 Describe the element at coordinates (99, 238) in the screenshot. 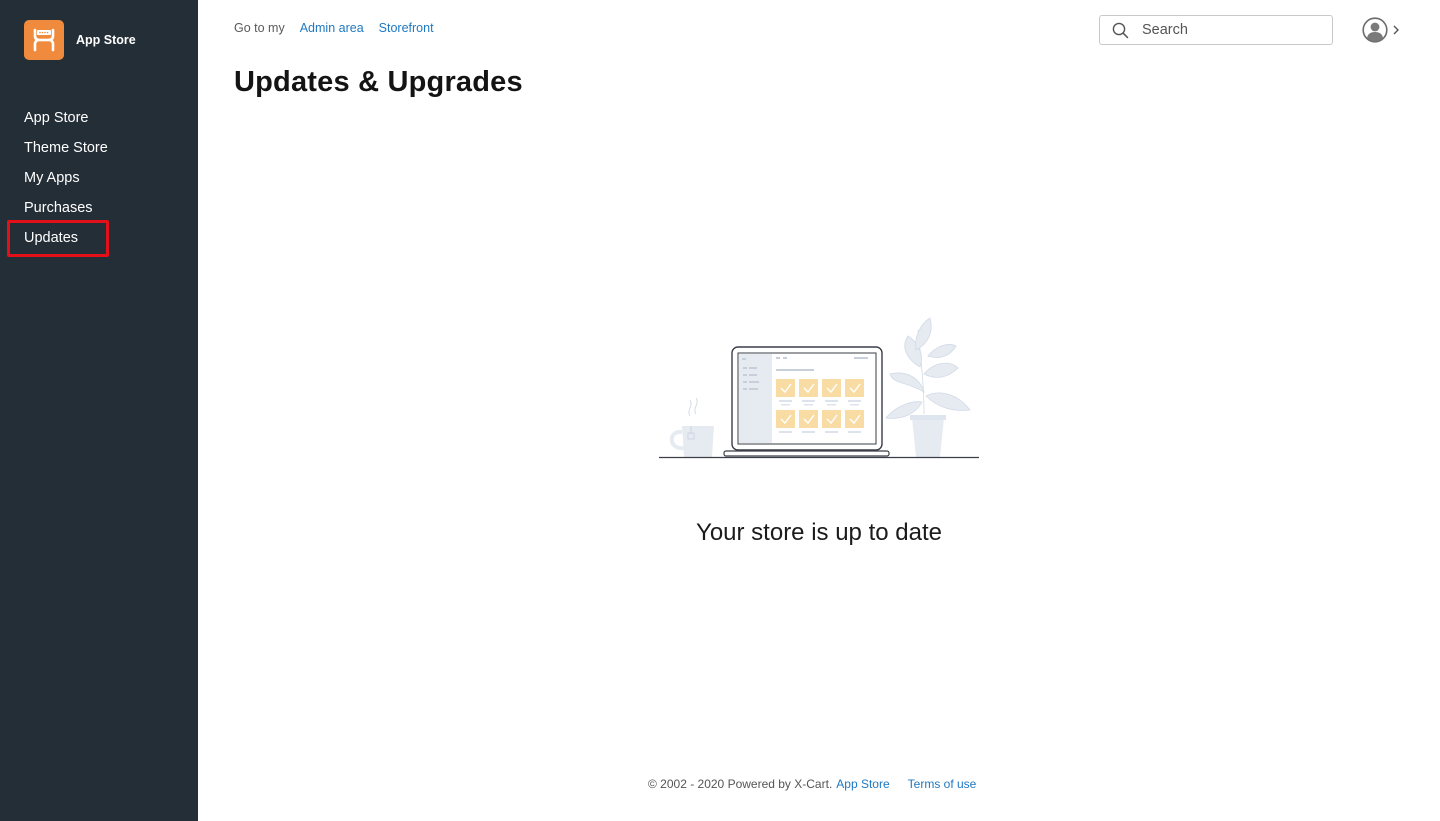

I see `sidebar-item-updates: Updates` at that location.